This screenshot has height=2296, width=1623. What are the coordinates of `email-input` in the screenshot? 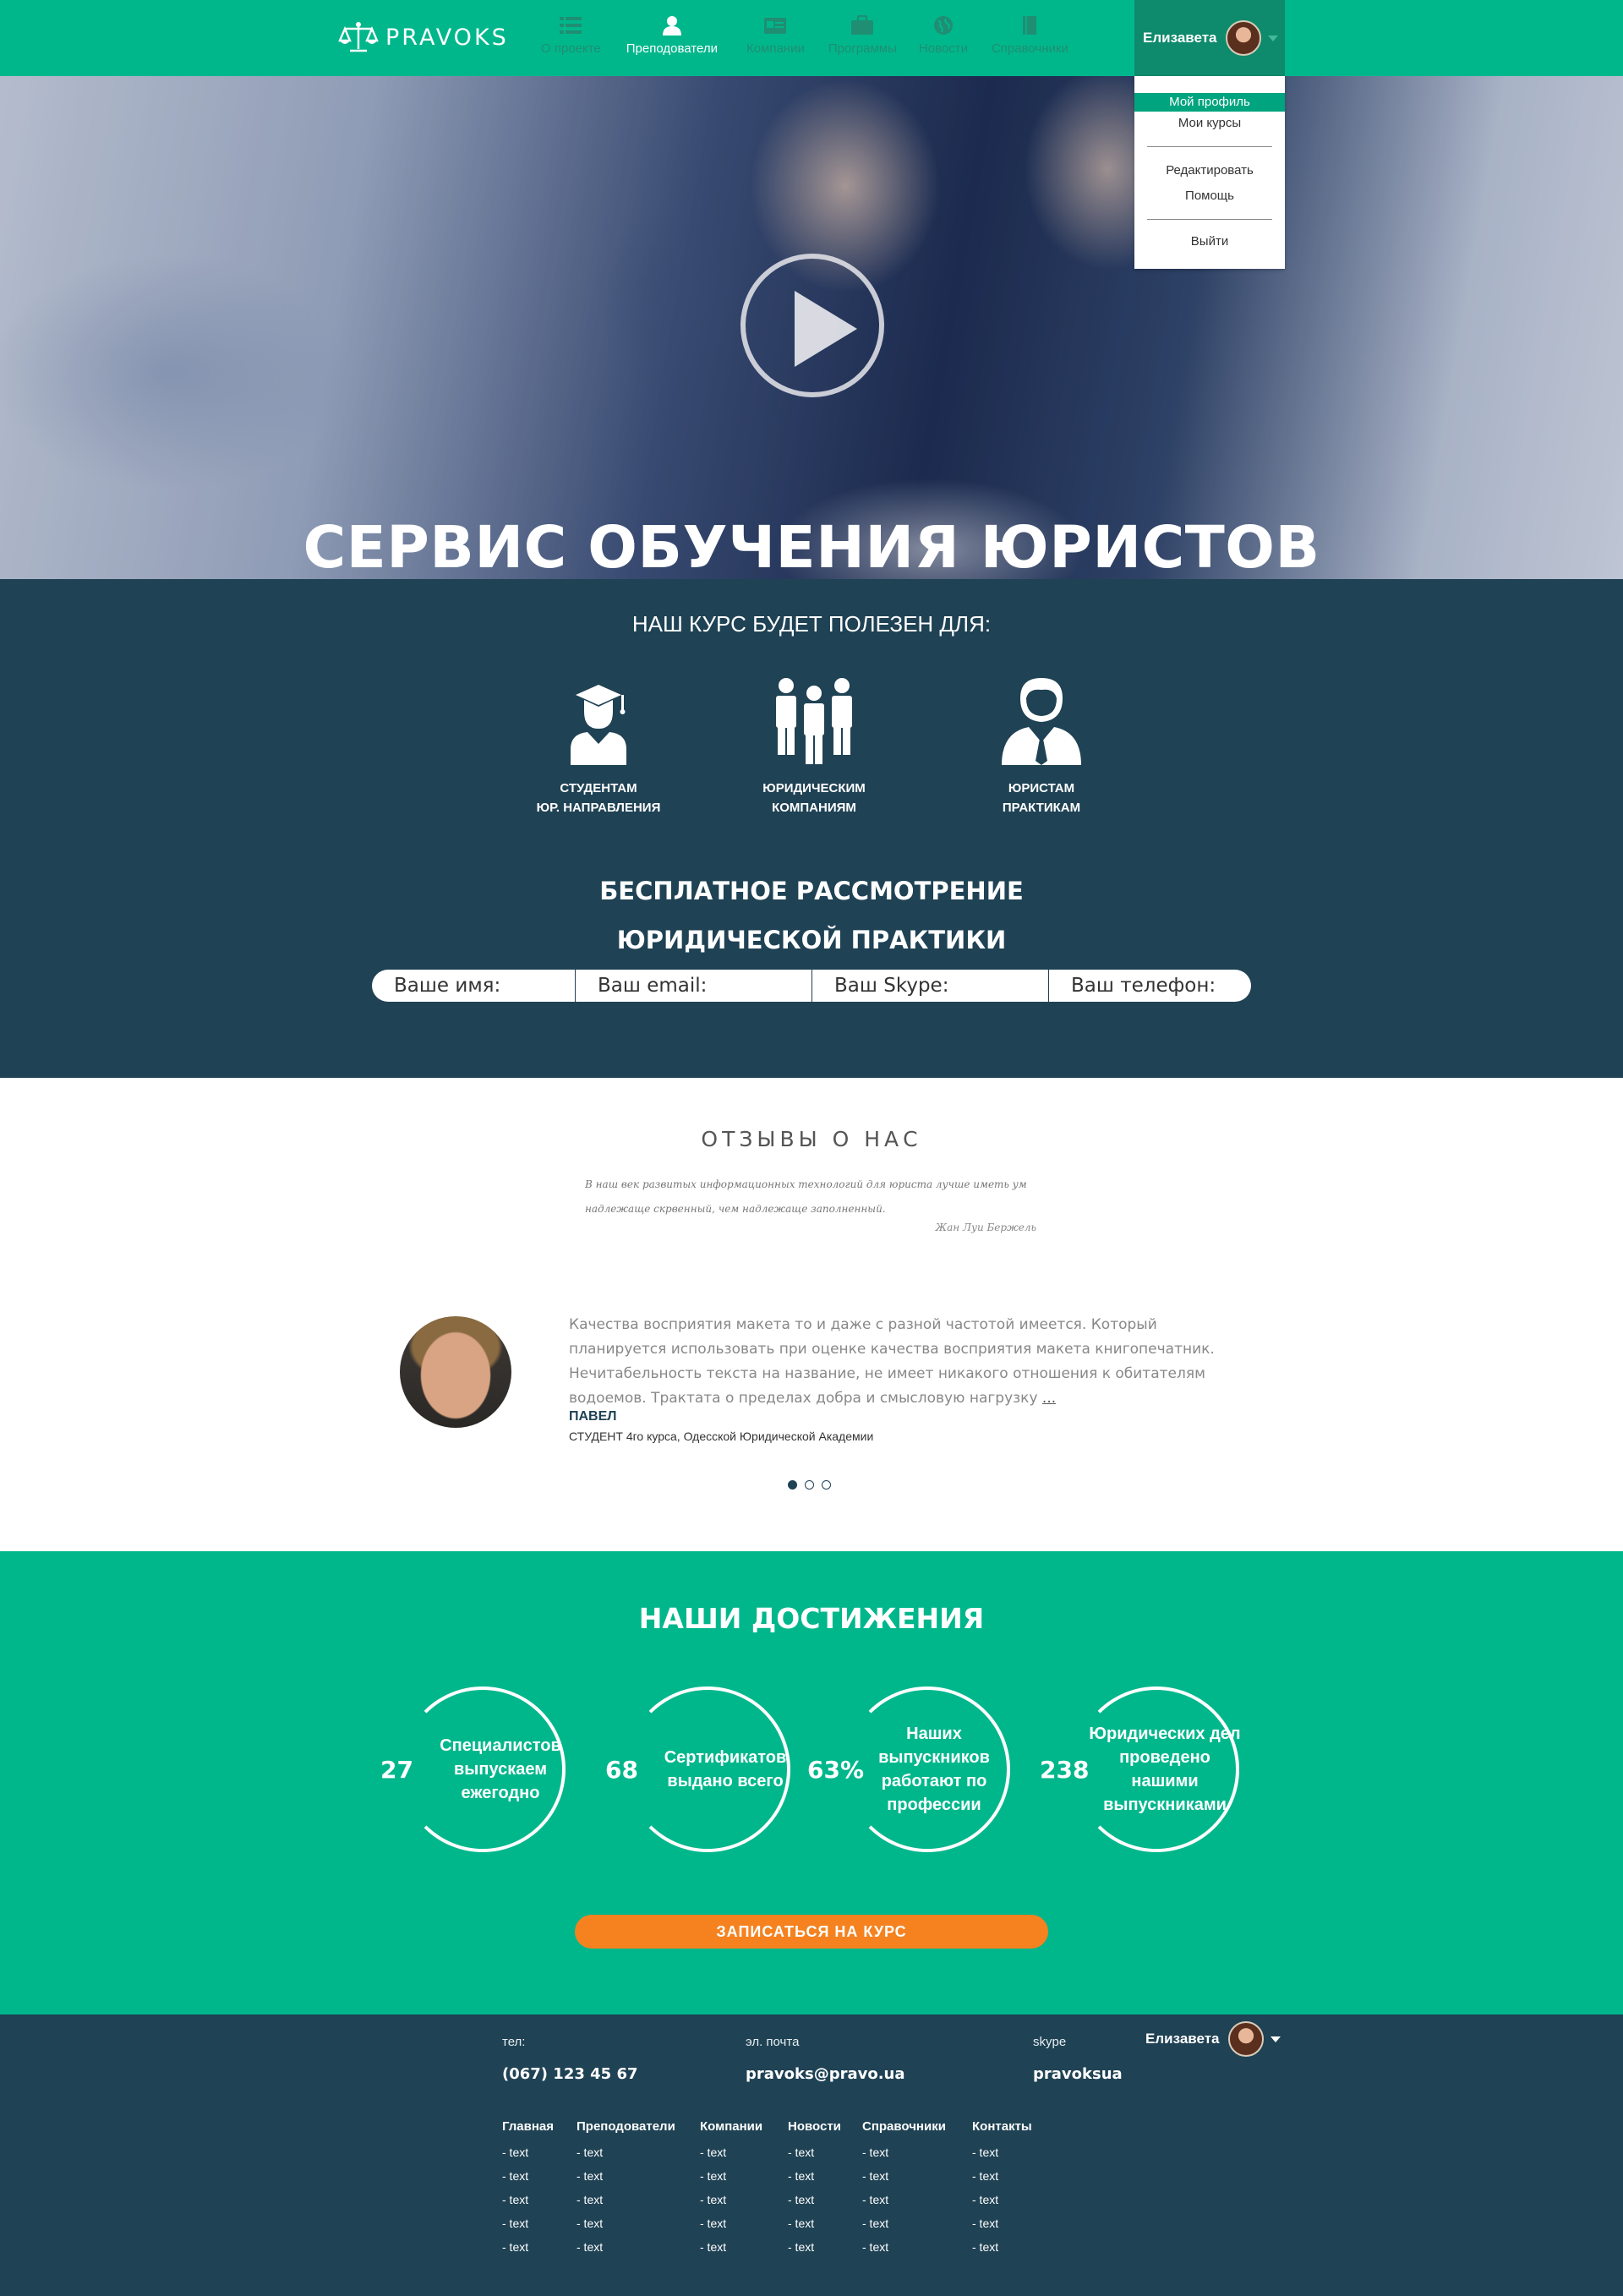 It's located at (694, 986).